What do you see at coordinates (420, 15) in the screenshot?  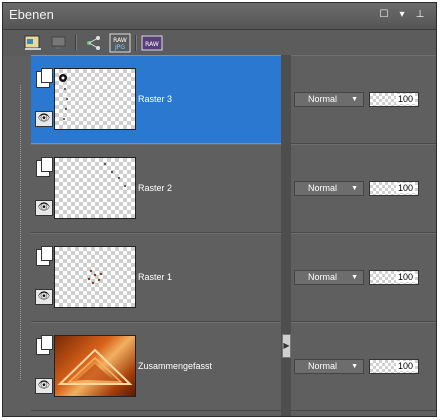 I see `pin-icon: ⊥` at bounding box center [420, 15].